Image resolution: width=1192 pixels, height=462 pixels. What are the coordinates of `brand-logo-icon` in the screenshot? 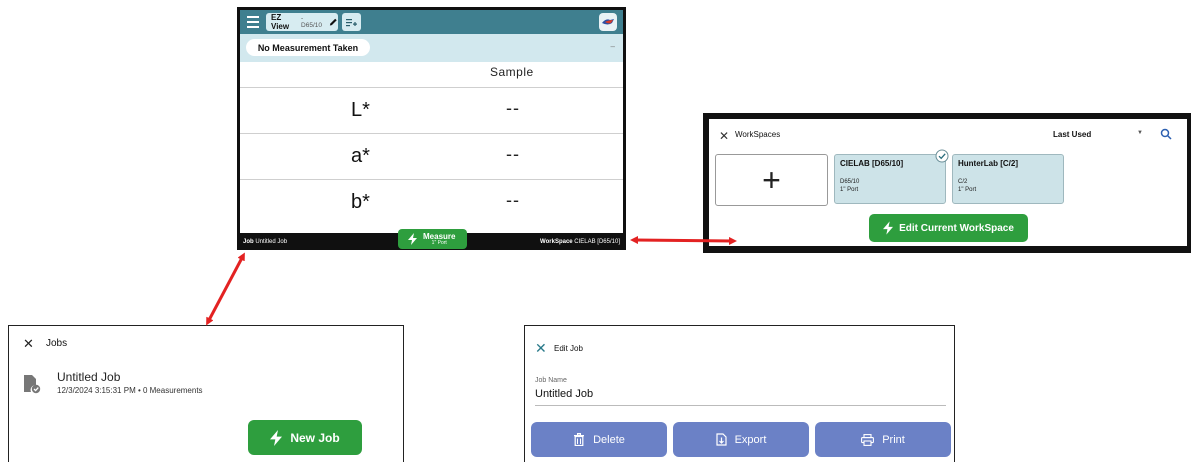 It's located at (608, 22).